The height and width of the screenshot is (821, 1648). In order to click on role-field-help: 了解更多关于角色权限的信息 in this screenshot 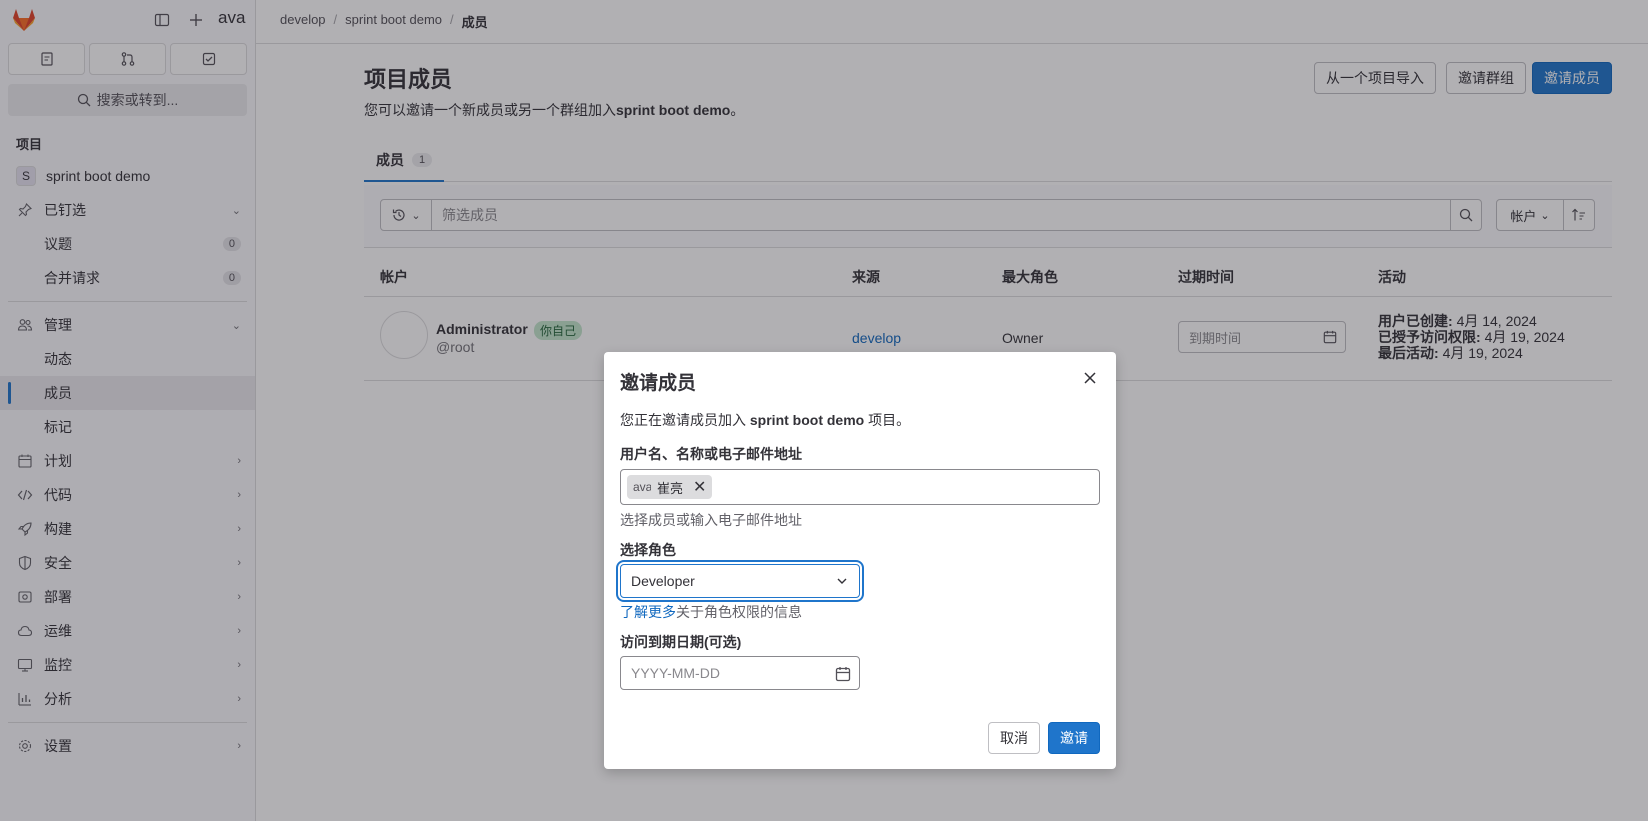, I will do `click(711, 612)`.